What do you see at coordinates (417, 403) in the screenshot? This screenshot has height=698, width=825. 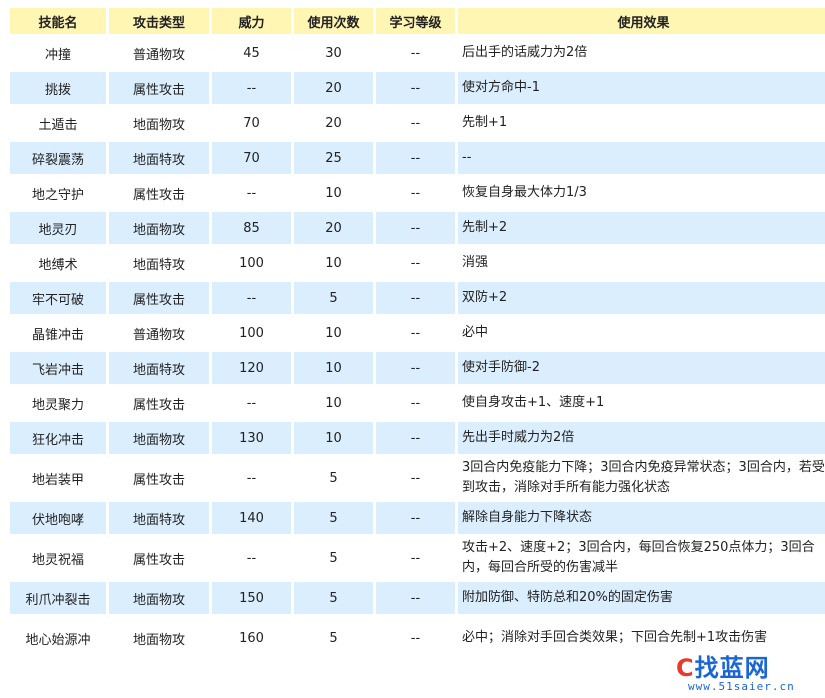 I see `table-row: 地灵聚力 属性攻击 -- 10 -- 使自身攻击+1、速度+1` at bounding box center [417, 403].